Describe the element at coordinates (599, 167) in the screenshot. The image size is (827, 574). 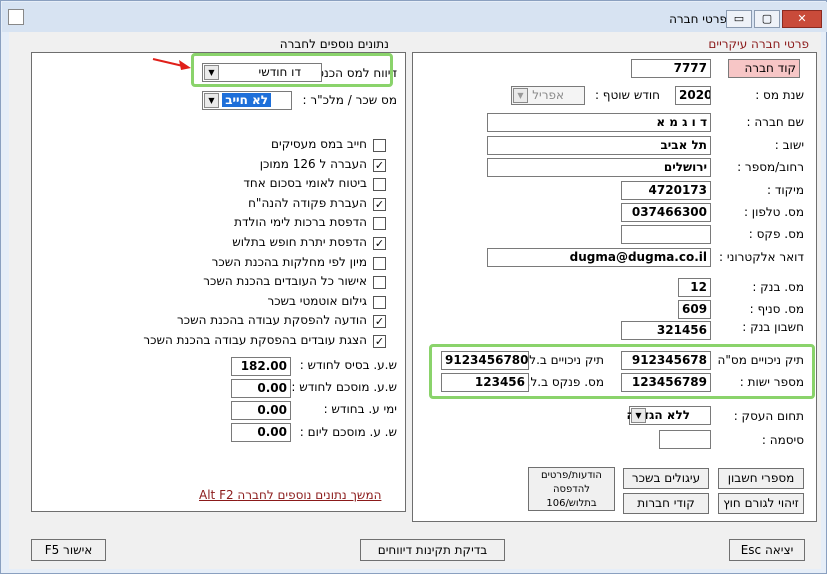
I see `street-field: ירושלים` at that location.